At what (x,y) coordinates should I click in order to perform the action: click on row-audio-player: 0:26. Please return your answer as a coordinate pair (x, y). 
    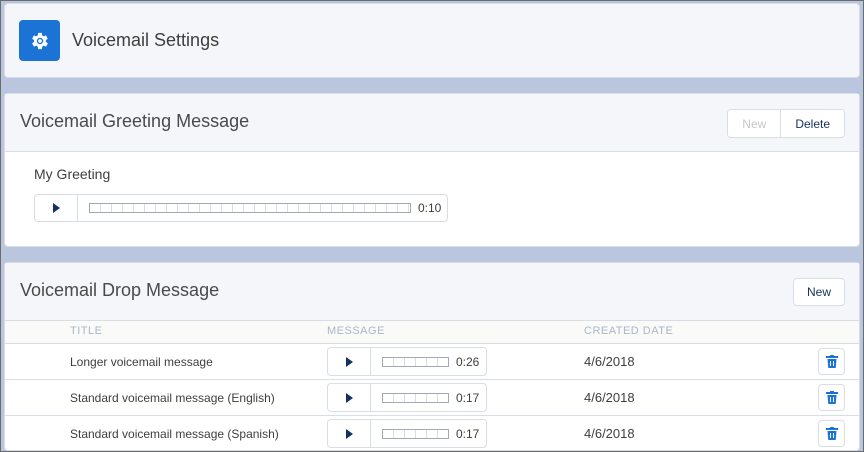
    Looking at the image, I should click on (407, 361).